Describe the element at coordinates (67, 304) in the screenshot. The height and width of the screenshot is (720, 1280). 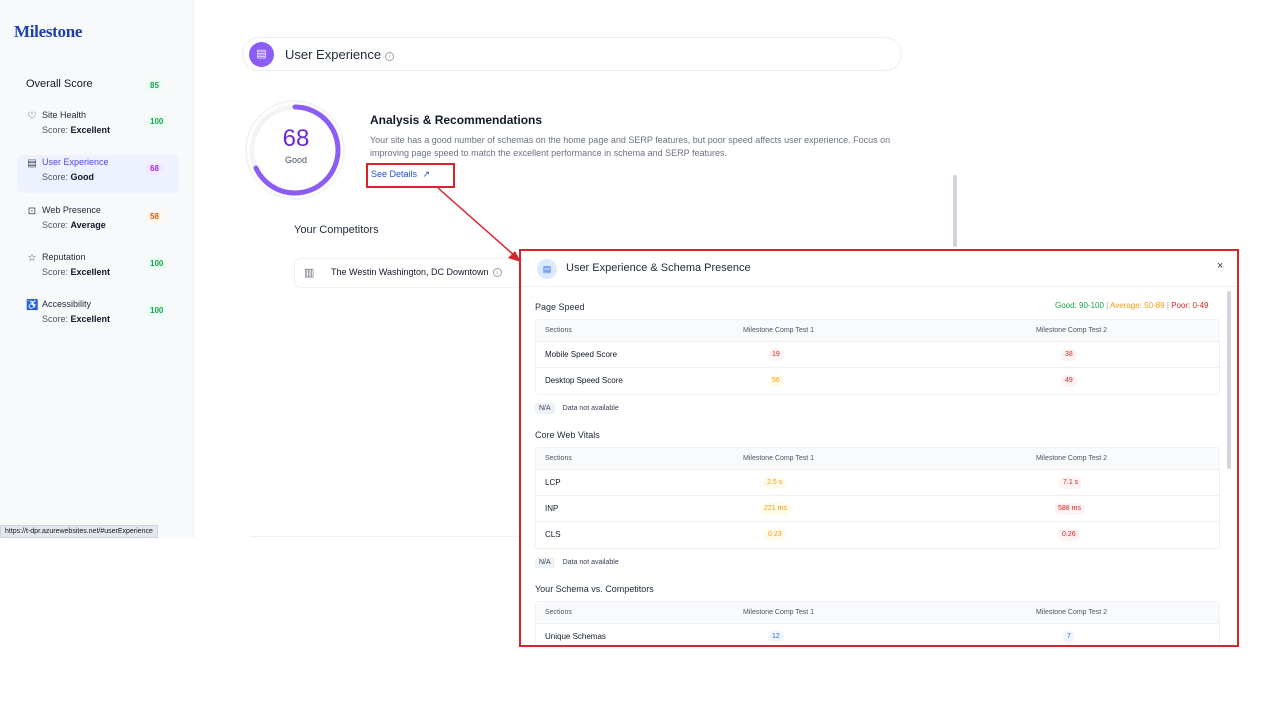
I see `sidebar-item-label: Accessibility` at that location.